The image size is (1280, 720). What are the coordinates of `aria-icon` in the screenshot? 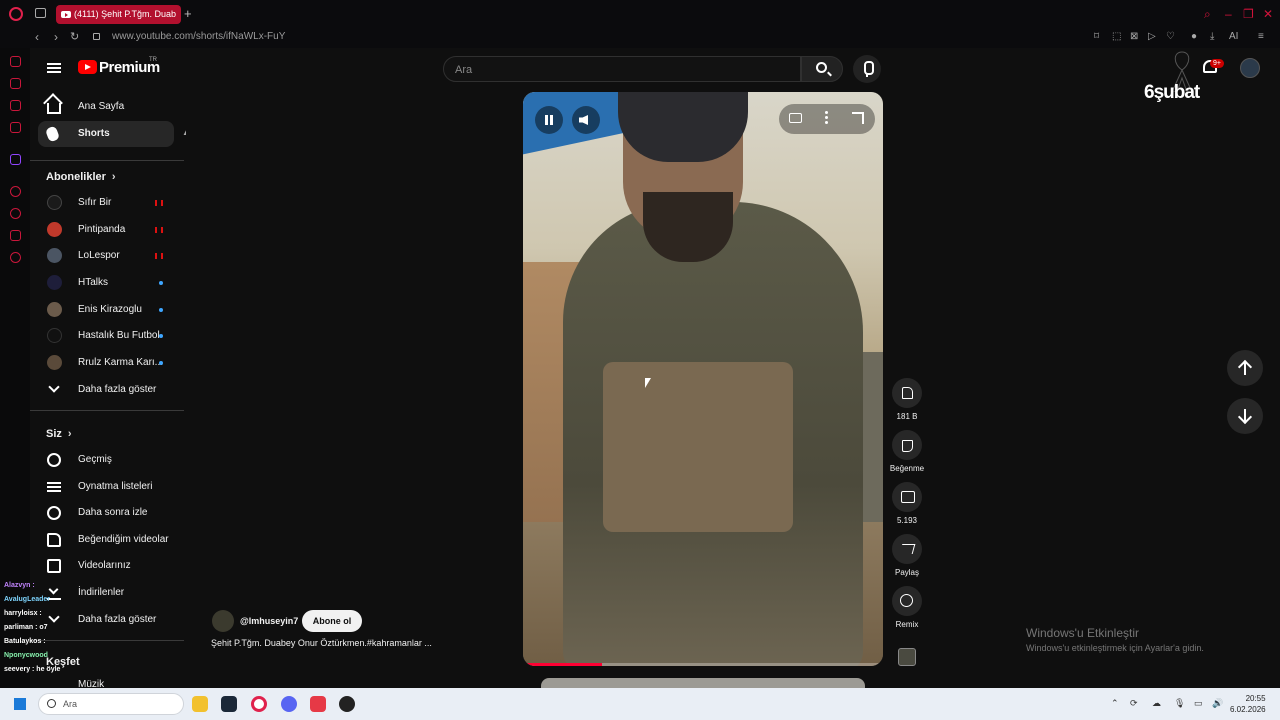 It's located at (15, 61).